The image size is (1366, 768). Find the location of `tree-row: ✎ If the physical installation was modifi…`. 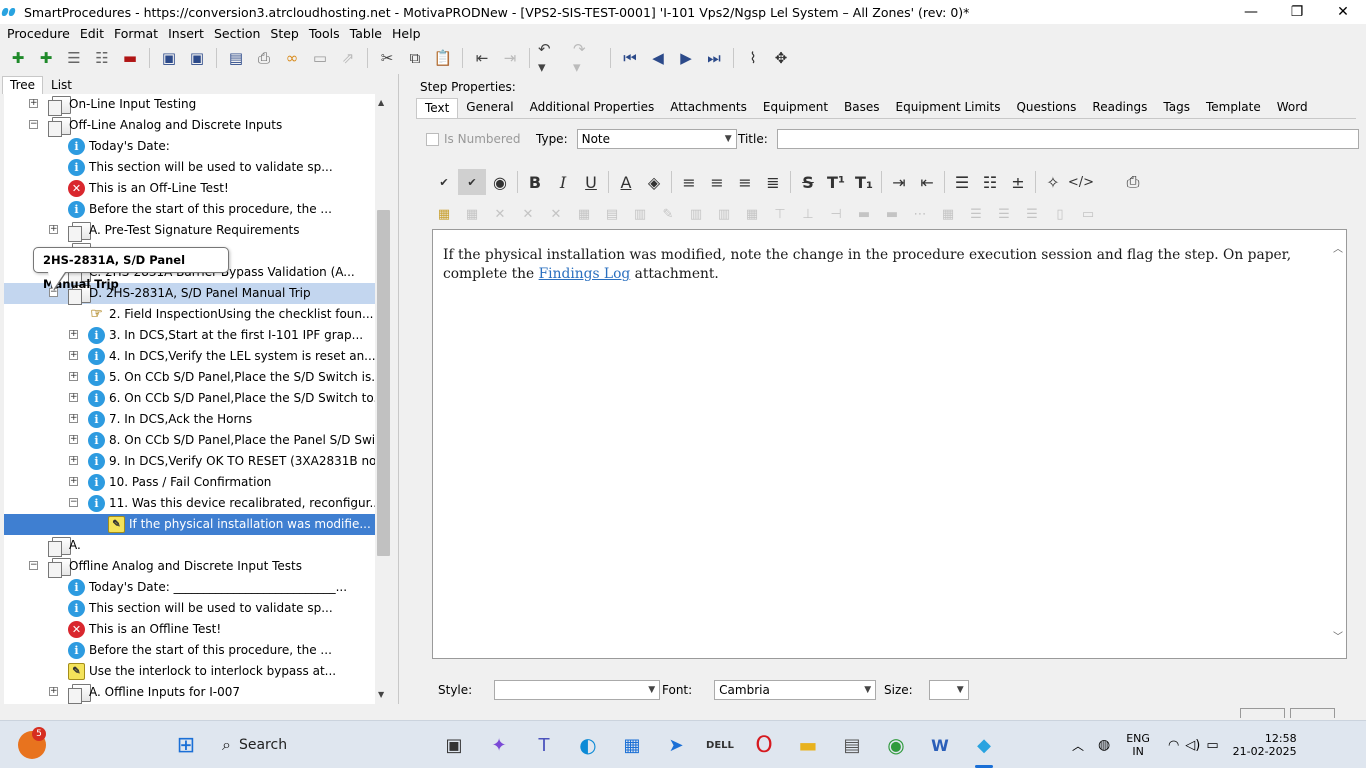

tree-row: ✎ If the physical installation was modifi… is located at coordinates (189, 524).